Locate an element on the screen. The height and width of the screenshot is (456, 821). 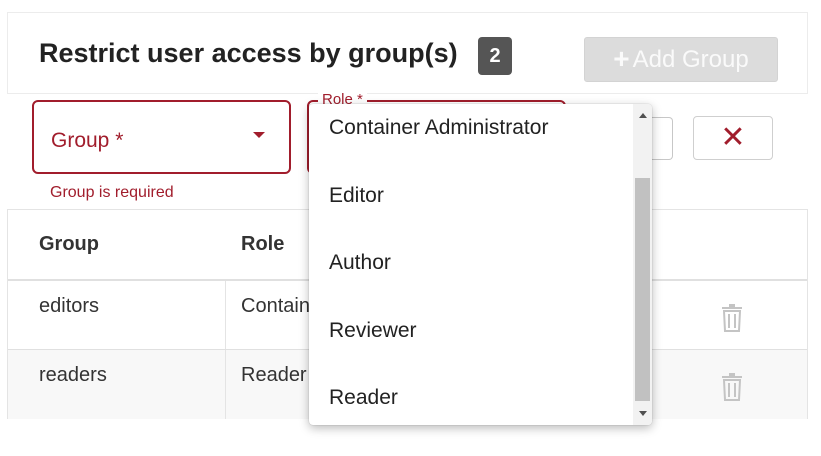
scrollbar-thumb is located at coordinates (642, 289).